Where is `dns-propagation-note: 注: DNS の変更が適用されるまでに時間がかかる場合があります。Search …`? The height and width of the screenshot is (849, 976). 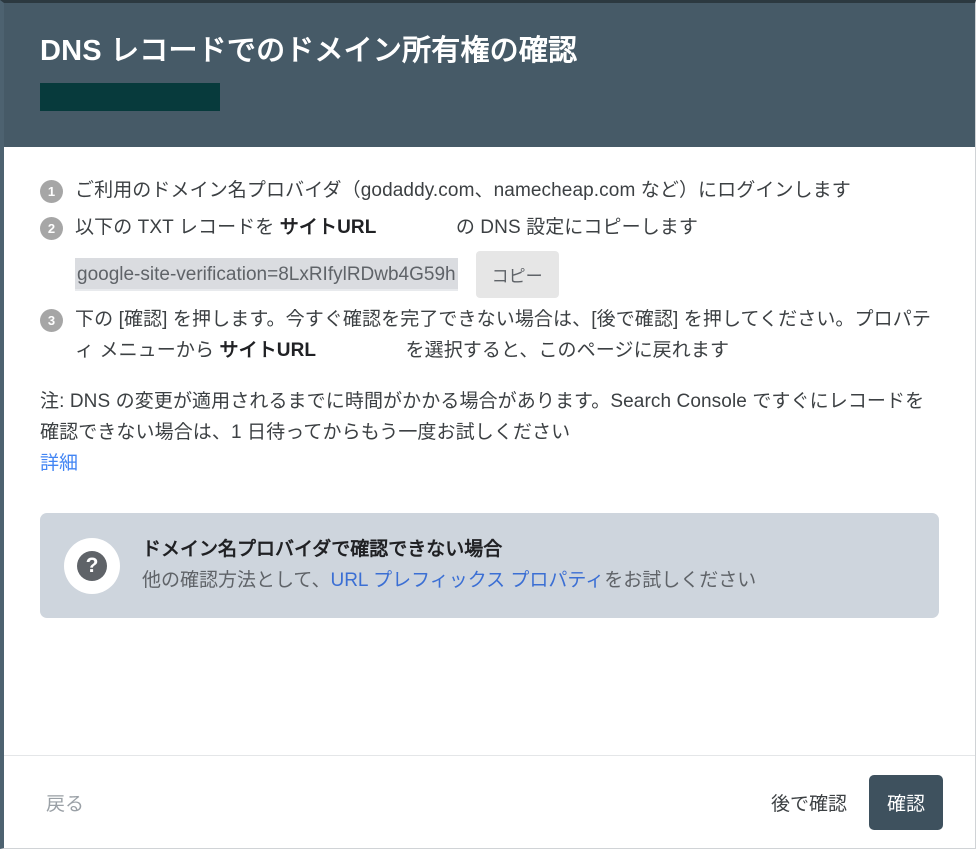 dns-propagation-note: 注: DNS の変更が適用されるまでに時間がかかる場合があります。Search … is located at coordinates (489, 417).